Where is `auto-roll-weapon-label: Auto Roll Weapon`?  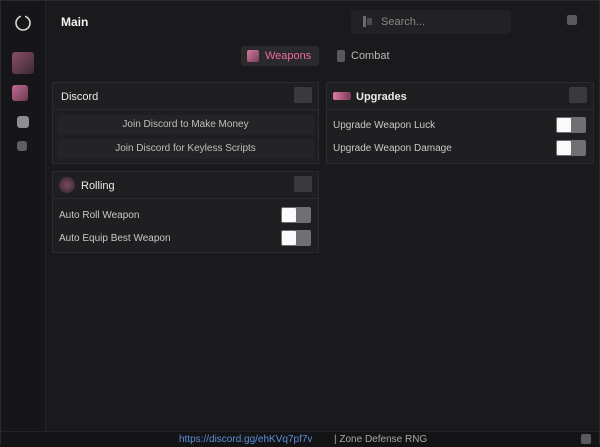
auto-roll-weapon-label: Auto Roll Weapon is located at coordinates (99, 215).